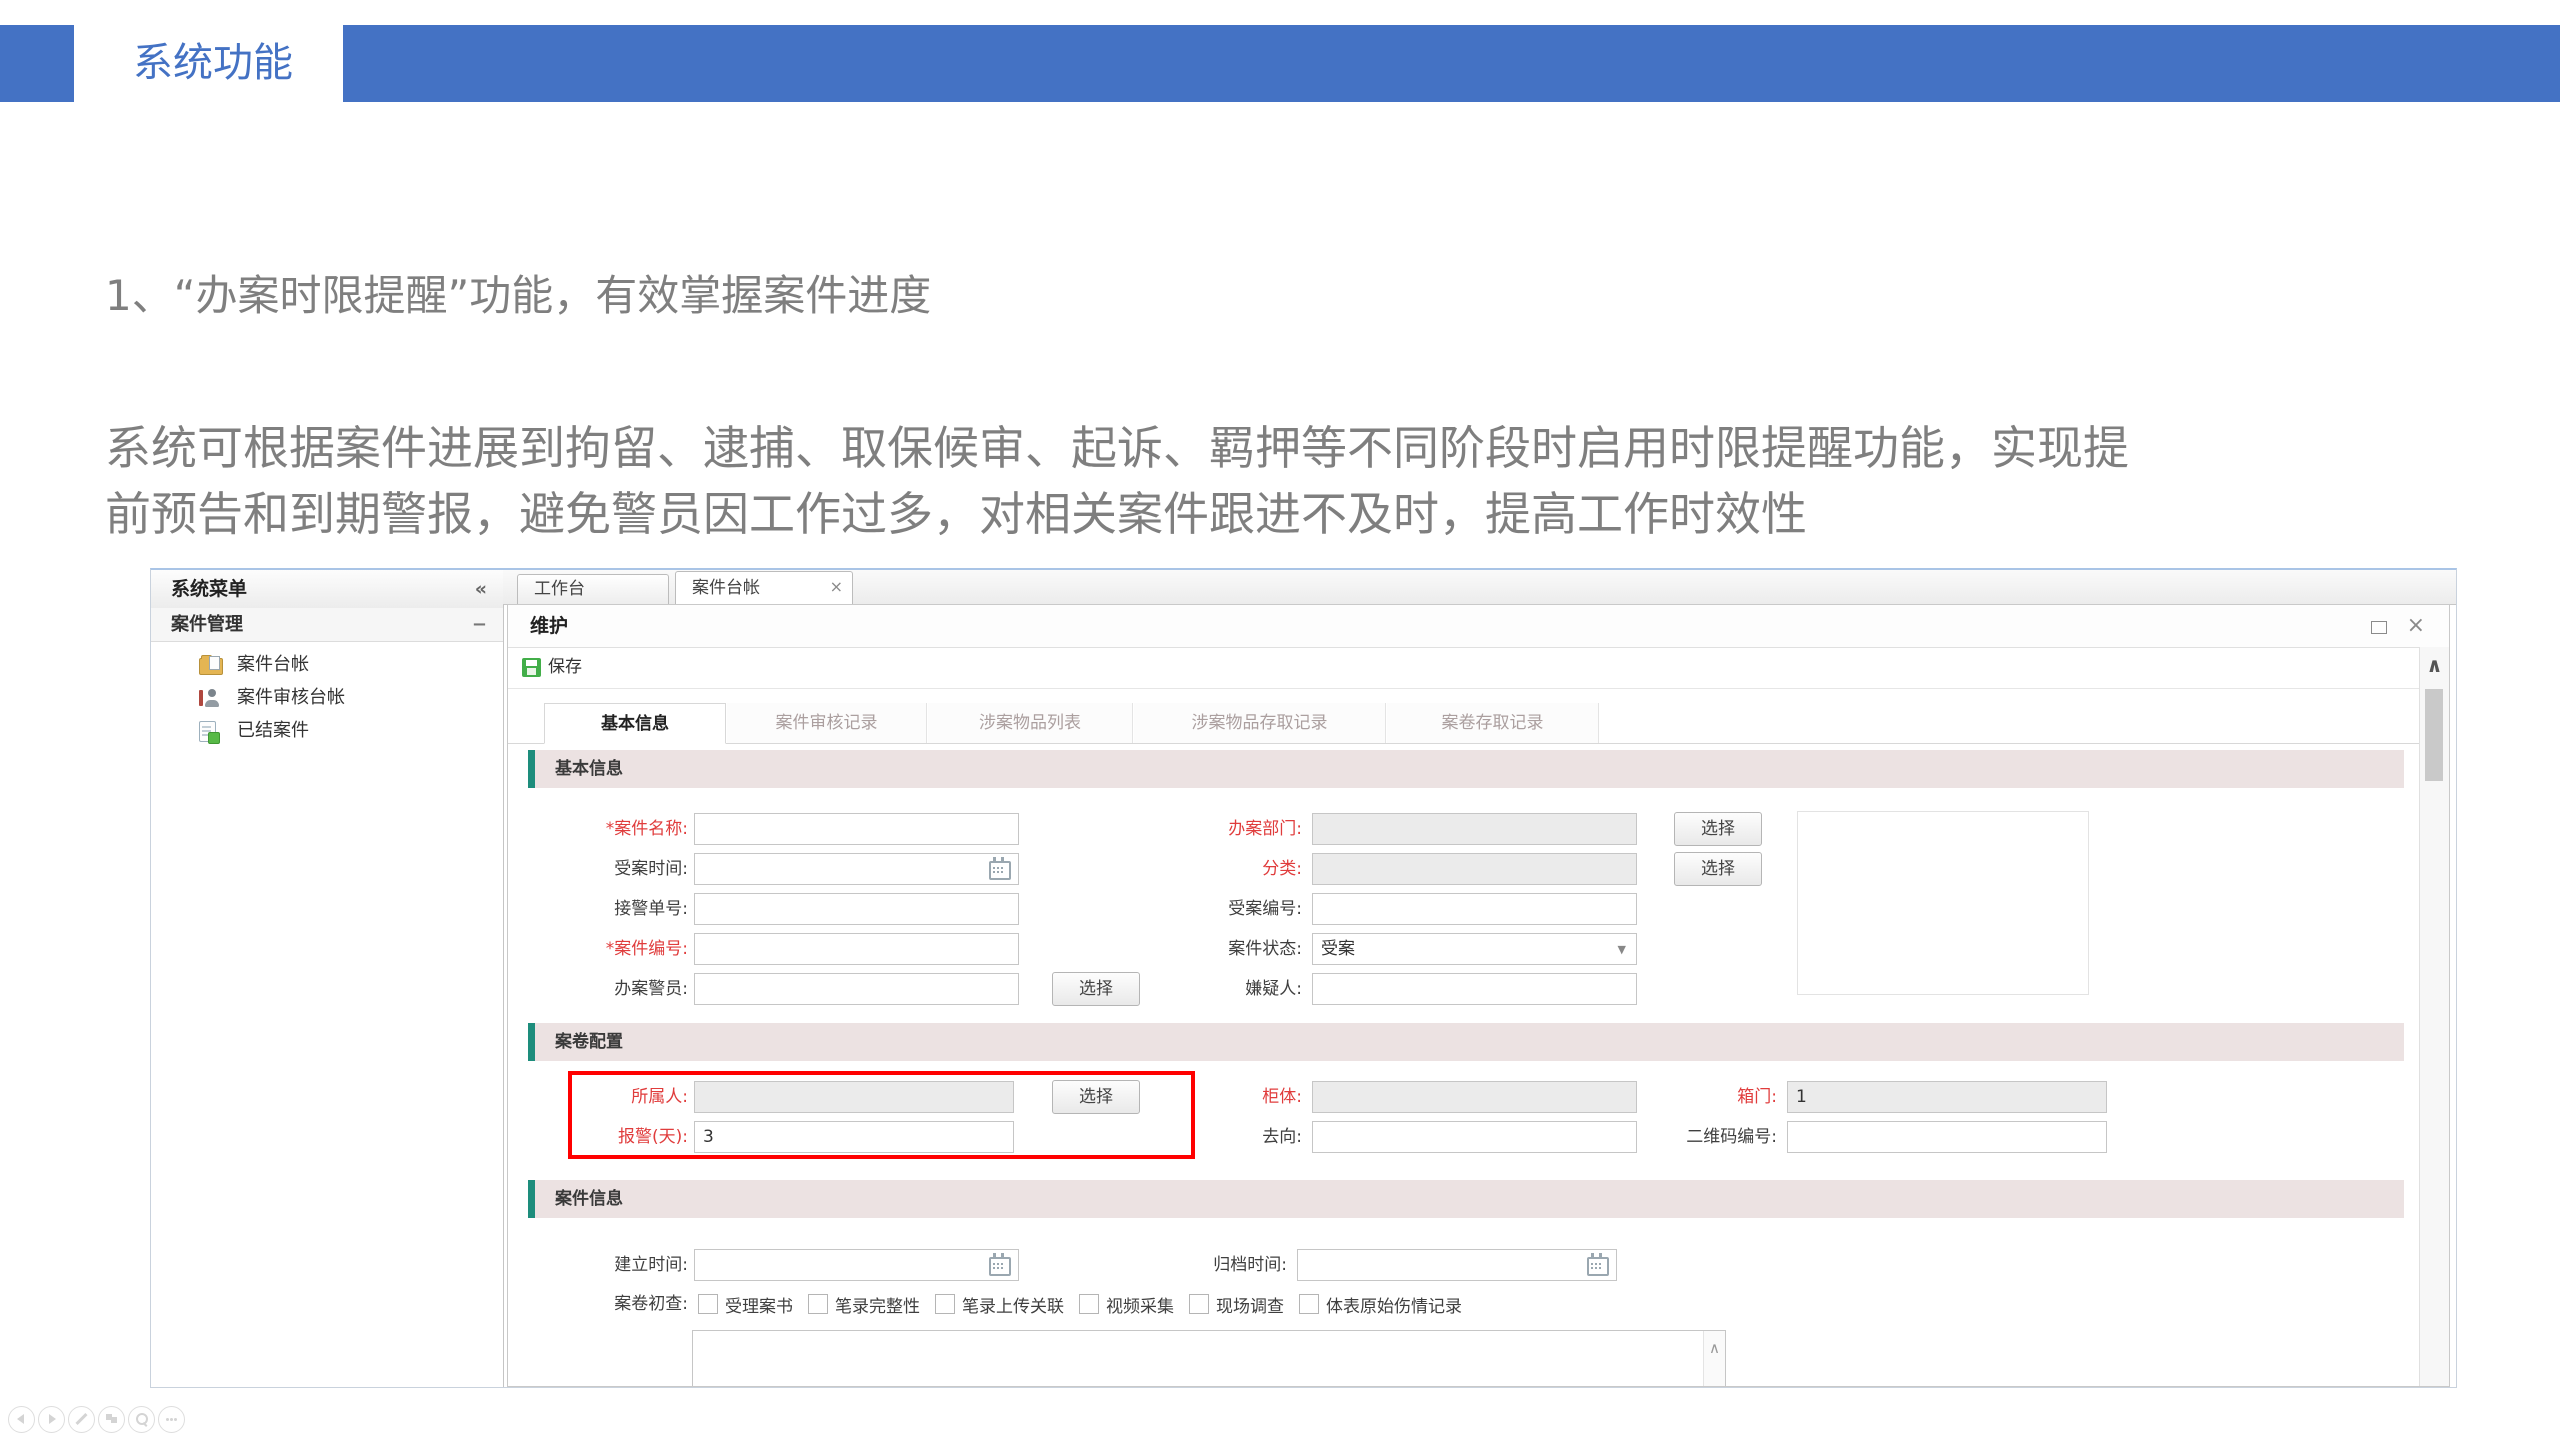  I want to click on title-accent-bar, so click(1451, 63).